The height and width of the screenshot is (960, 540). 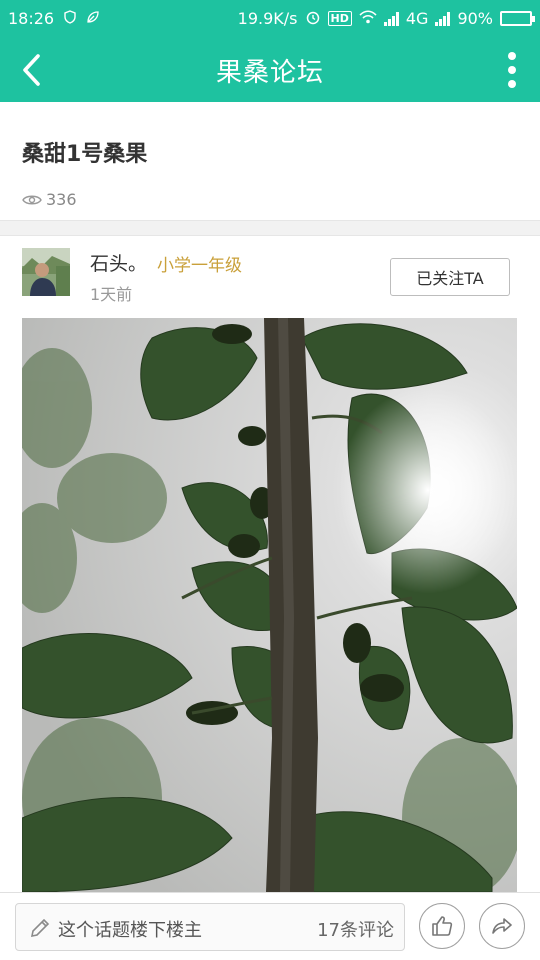 What do you see at coordinates (111, 294) in the screenshot?
I see `post-time: 1天前` at bounding box center [111, 294].